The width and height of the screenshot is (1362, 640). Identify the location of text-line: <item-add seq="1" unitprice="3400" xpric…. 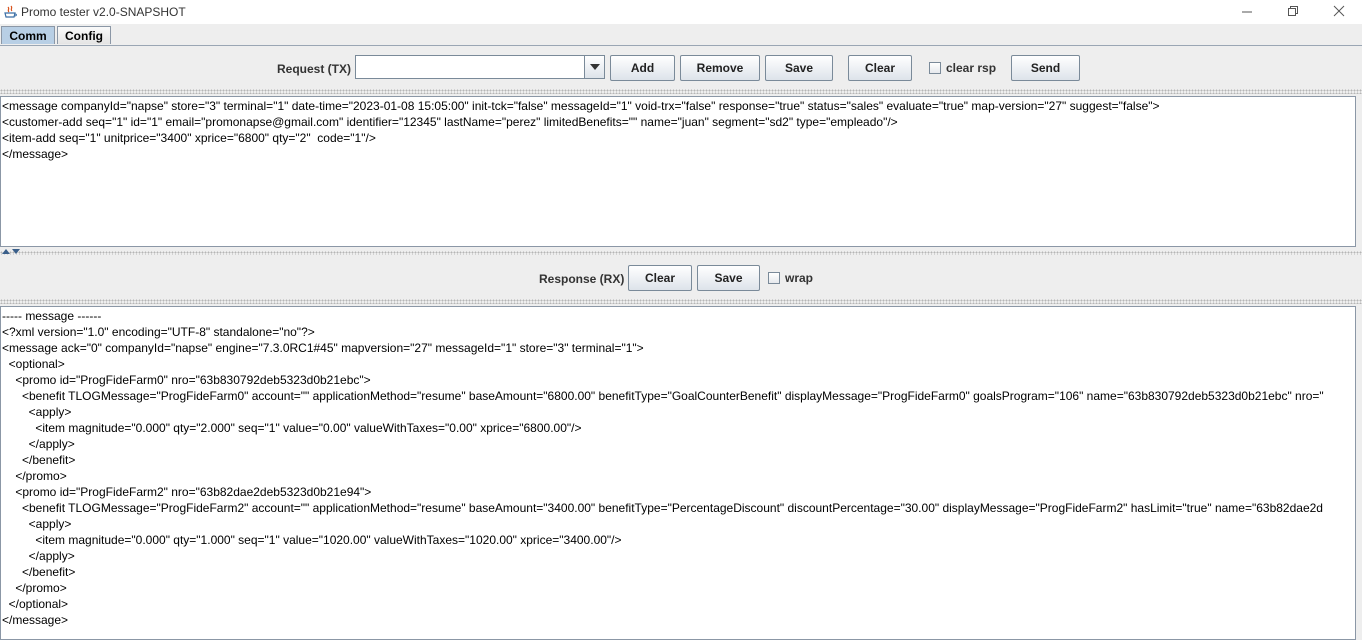
(189, 138).